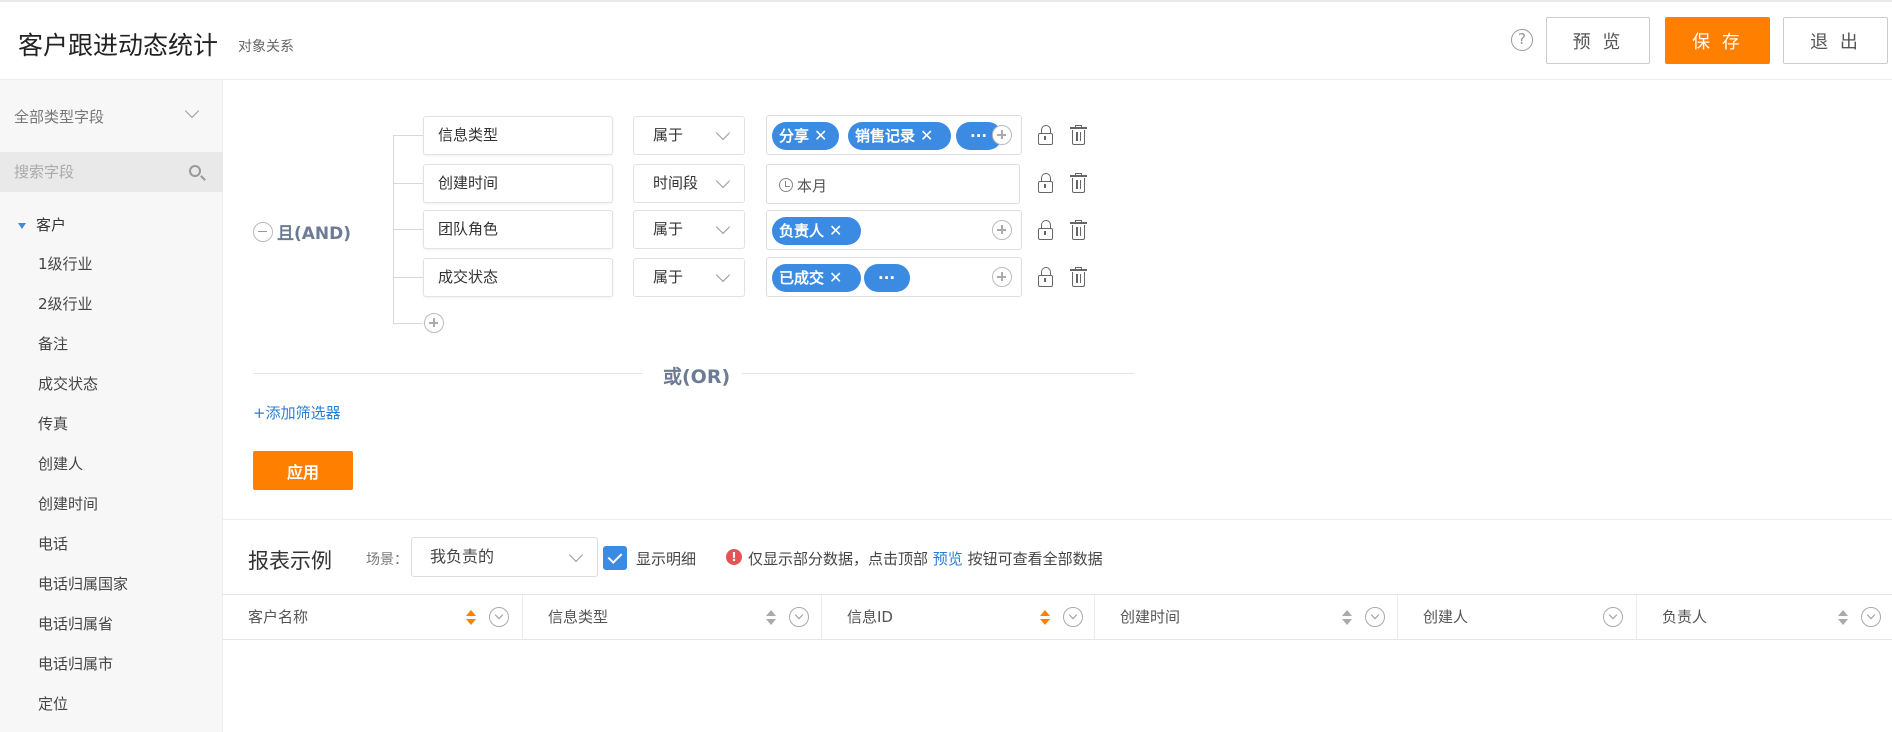 This screenshot has height=732, width=1892. I want to click on field-search-input, so click(99, 172).